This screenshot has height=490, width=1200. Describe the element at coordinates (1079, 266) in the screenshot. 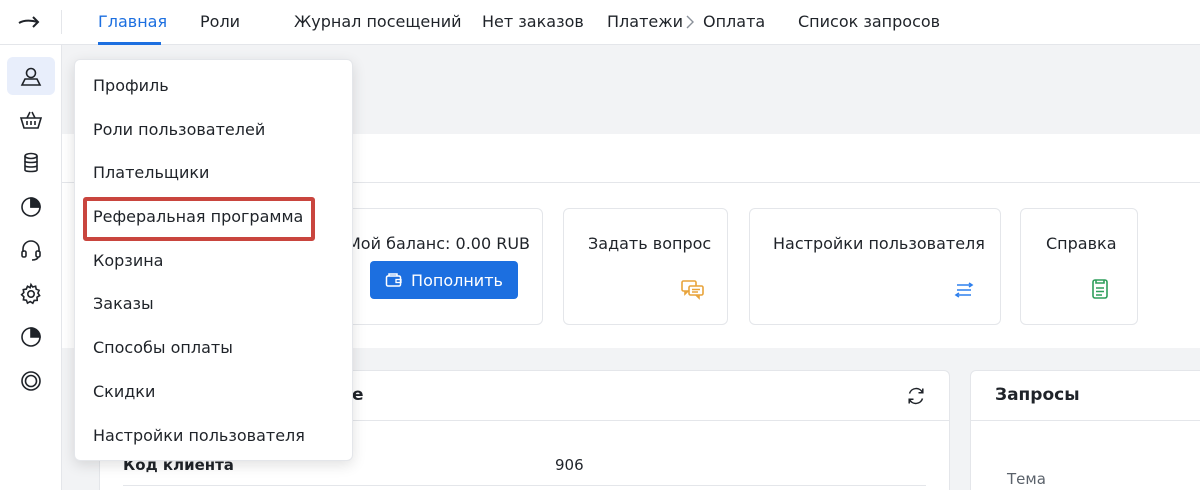

I see `help-card` at that location.